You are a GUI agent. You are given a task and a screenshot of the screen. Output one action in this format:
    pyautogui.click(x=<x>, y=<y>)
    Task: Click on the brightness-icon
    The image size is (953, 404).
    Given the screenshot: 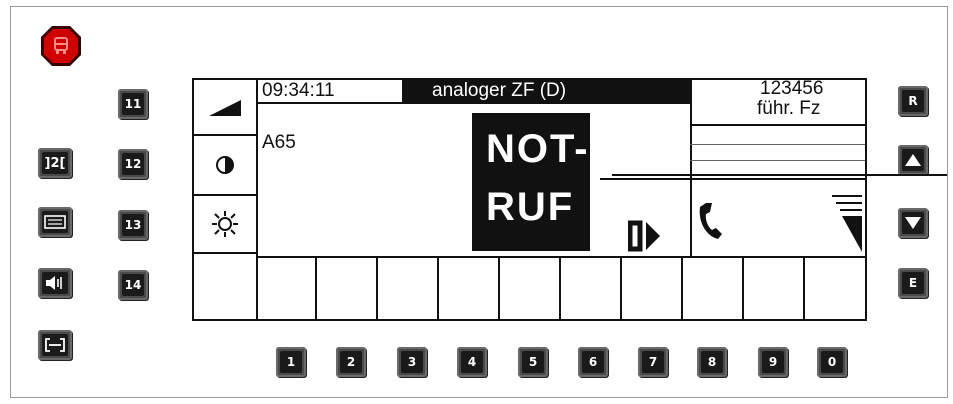 What is the action you would take?
    pyautogui.click(x=225, y=224)
    